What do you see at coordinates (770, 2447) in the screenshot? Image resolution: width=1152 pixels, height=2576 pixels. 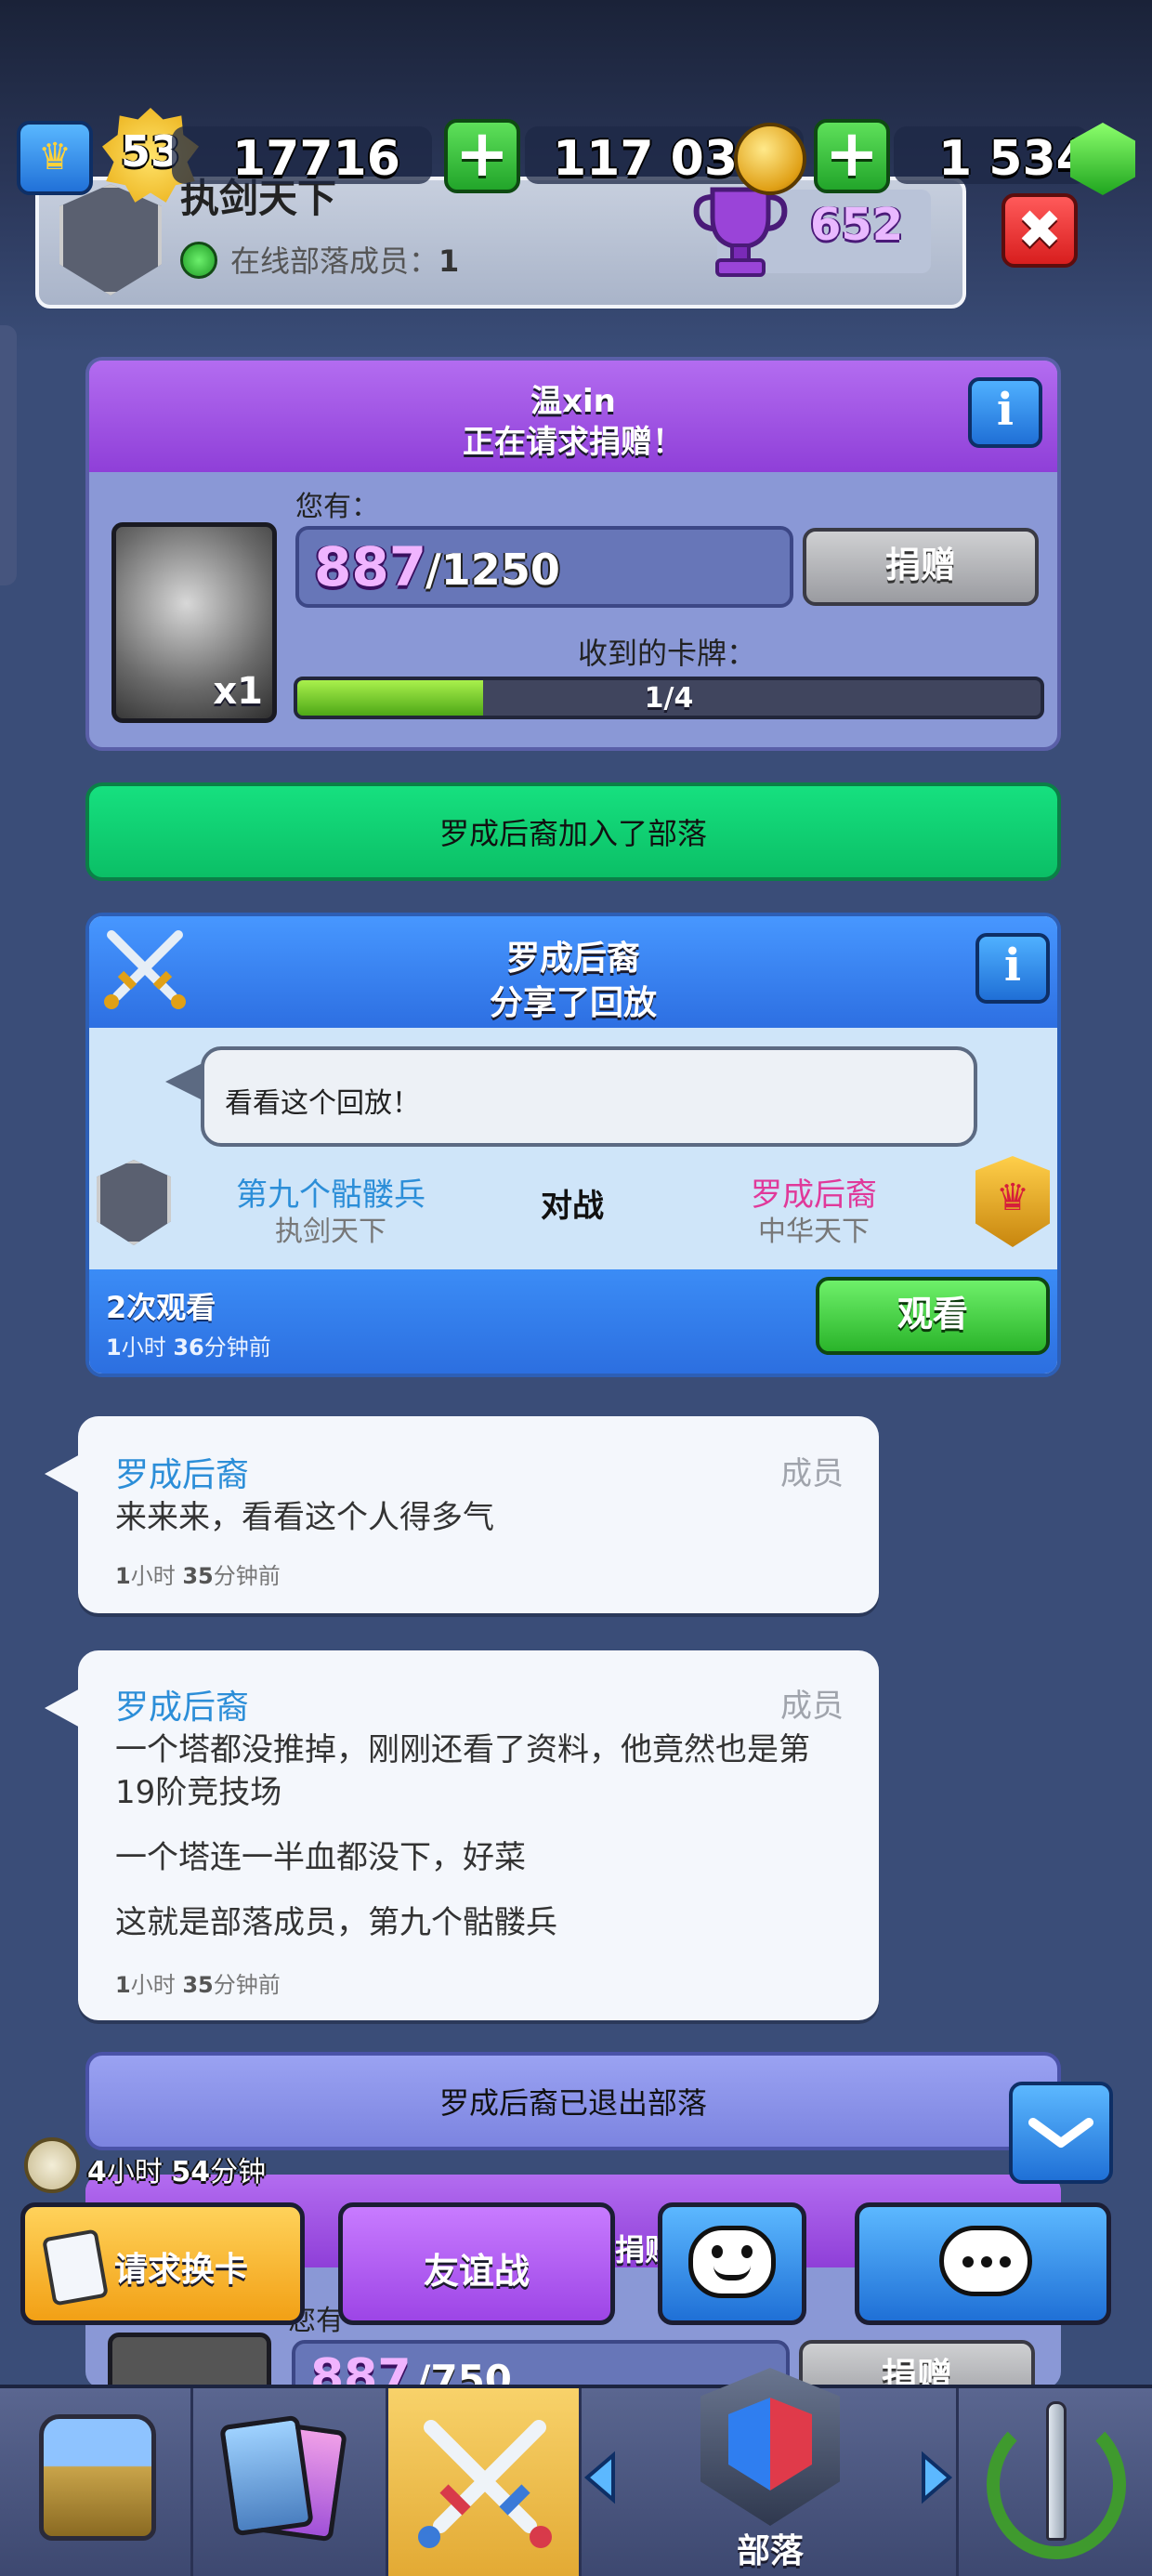 I see `clan-shield-icon` at bounding box center [770, 2447].